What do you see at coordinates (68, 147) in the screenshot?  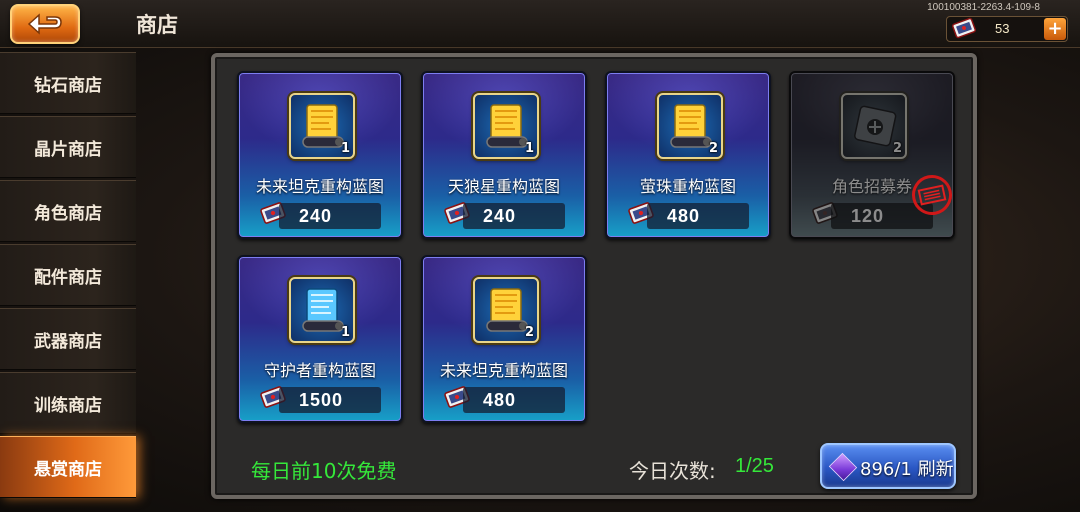 I see `sidebar-item-chip-shop: 晶片商店` at bounding box center [68, 147].